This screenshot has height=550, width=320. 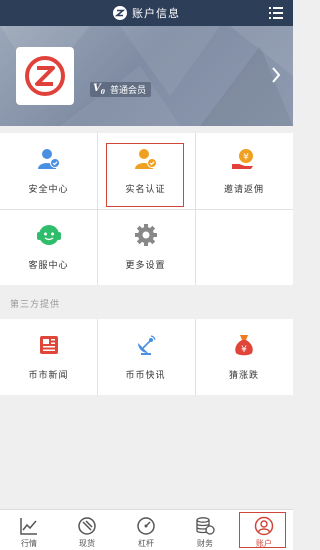 What do you see at coordinates (48, 171) in the screenshot?
I see `menu-security-center: 安全中心` at bounding box center [48, 171].